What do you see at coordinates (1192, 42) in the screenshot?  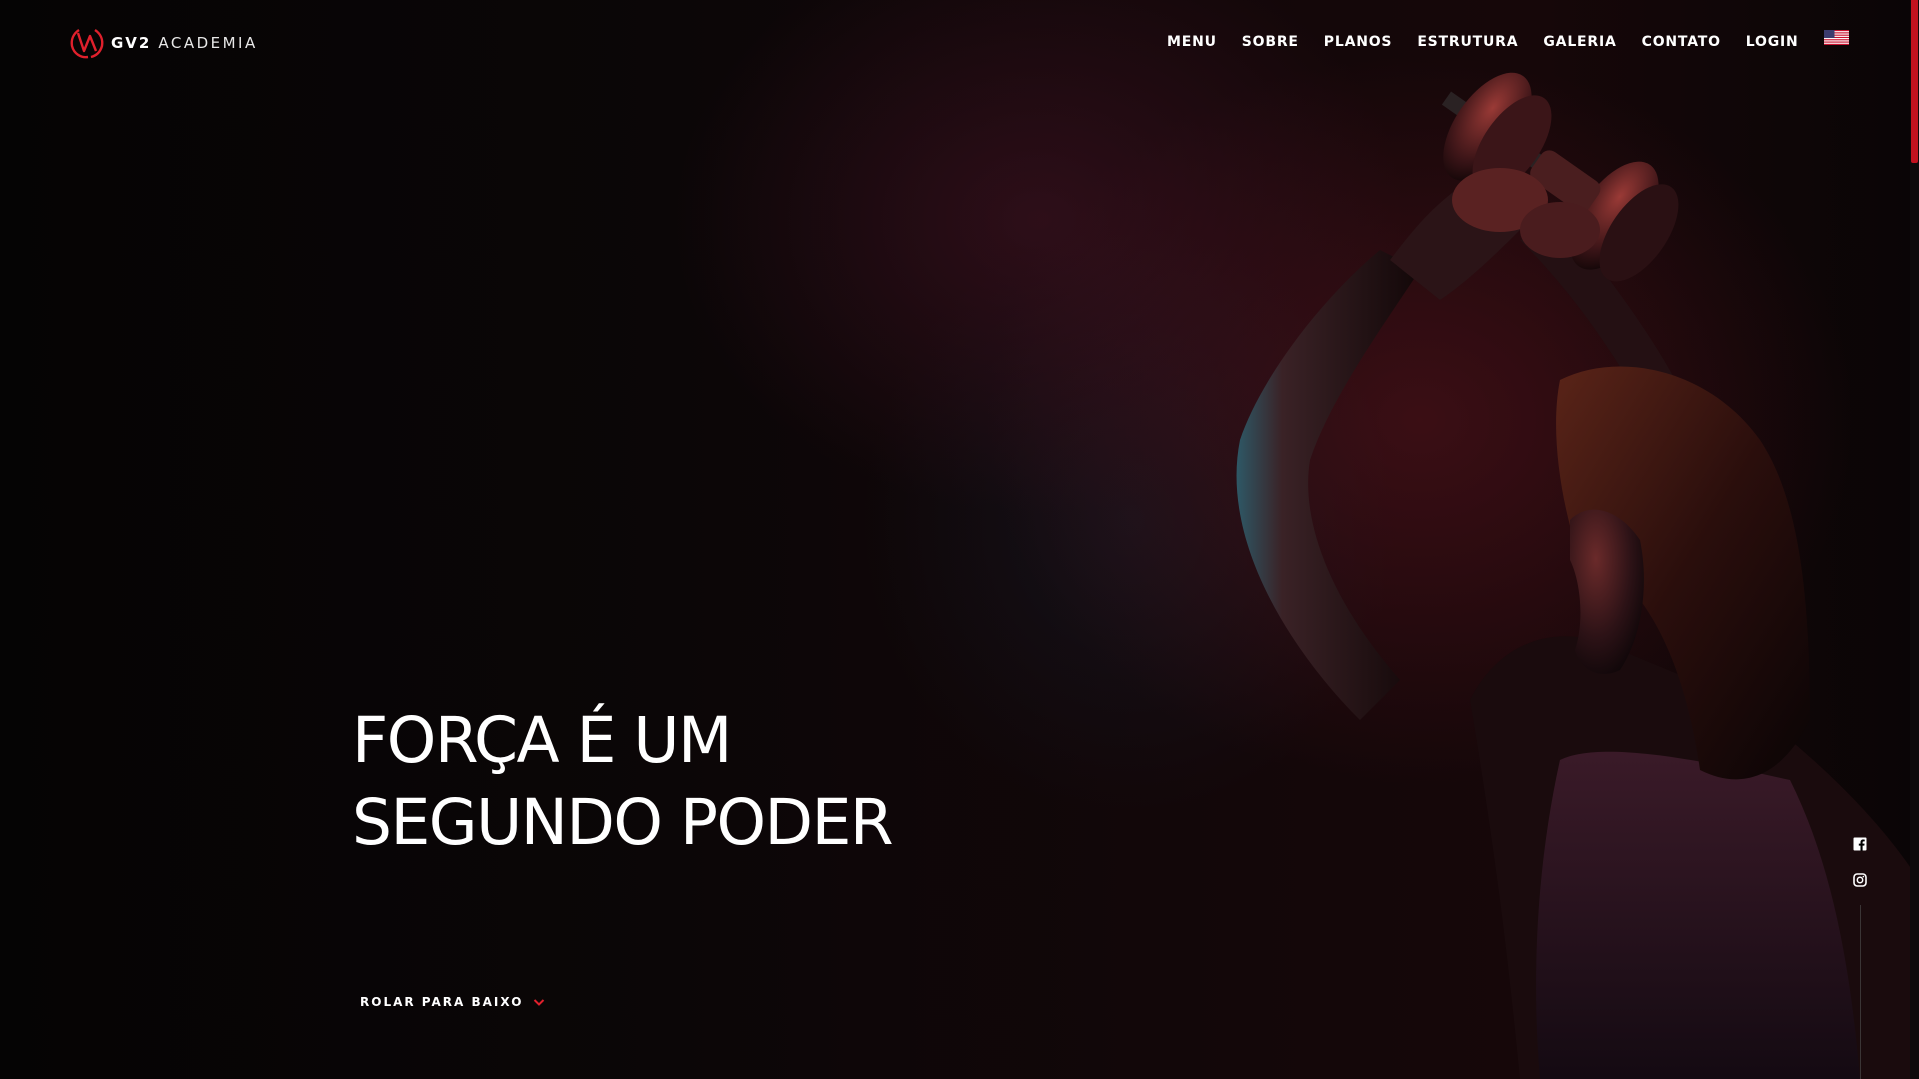 I see `nav-link-menu: MENU` at bounding box center [1192, 42].